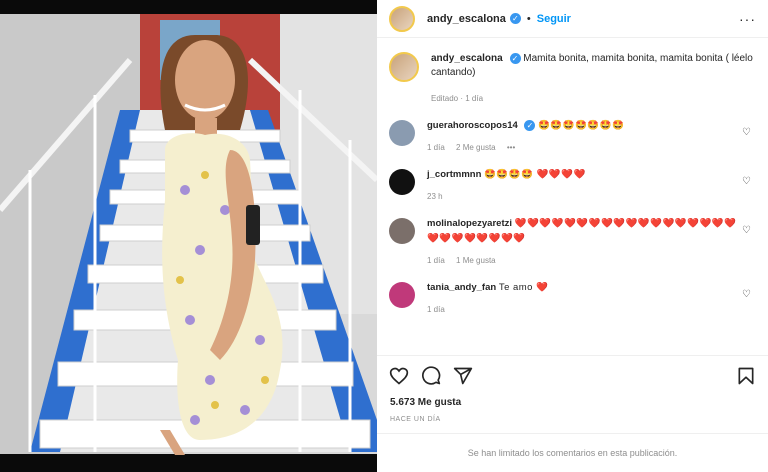 This screenshot has height=472, width=768. I want to click on post-actions-bar, so click(572, 375).